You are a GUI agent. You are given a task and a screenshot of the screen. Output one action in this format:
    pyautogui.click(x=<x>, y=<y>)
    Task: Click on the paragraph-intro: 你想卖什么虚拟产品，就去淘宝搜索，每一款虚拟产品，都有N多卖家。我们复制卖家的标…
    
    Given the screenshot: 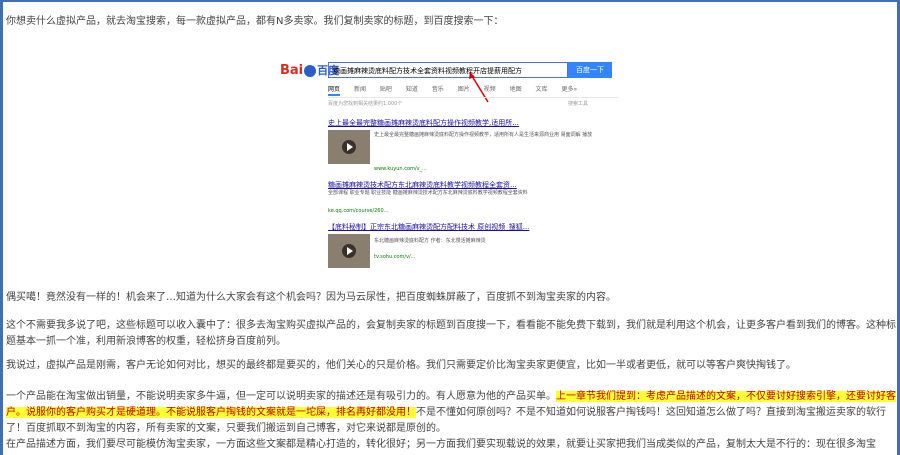 What is the action you would take?
    pyautogui.click(x=255, y=21)
    